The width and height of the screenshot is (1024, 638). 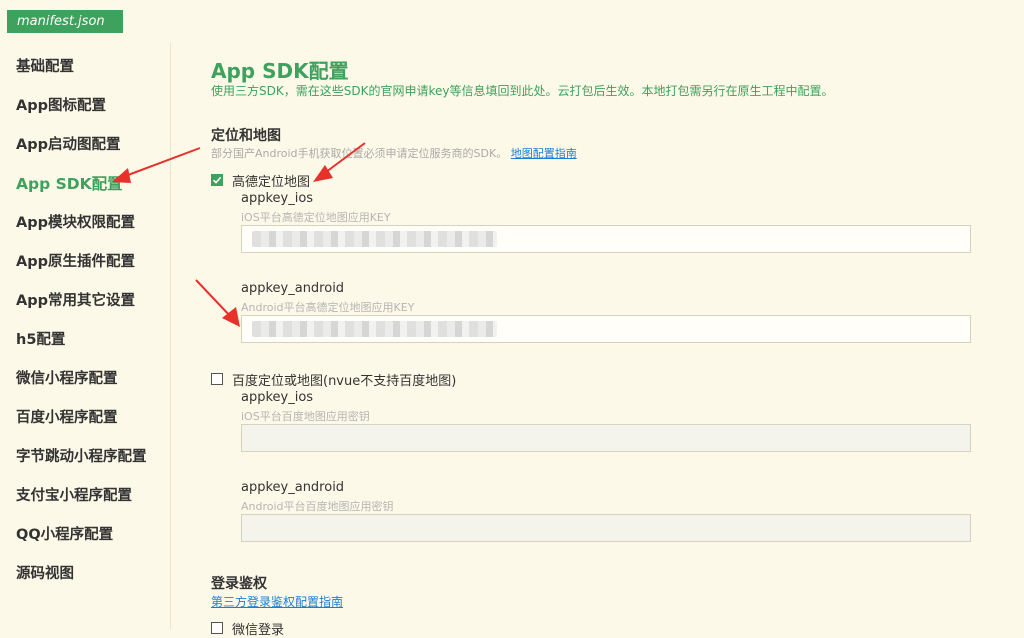 I want to click on sidebar-item-app-sdk: App SDK配置, so click(x=69, y=183).